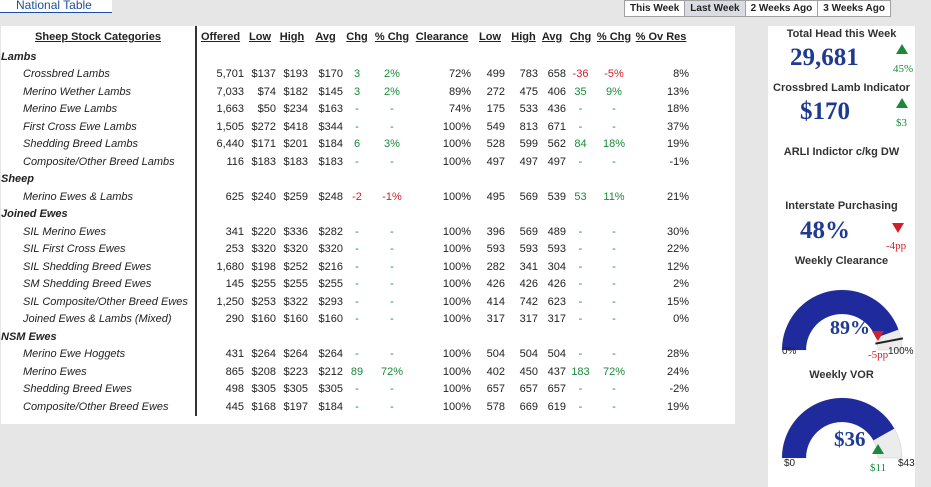 This screenshot has width=931, height=487. I want to click on national-table-tab: National Table, so click(56, 6).